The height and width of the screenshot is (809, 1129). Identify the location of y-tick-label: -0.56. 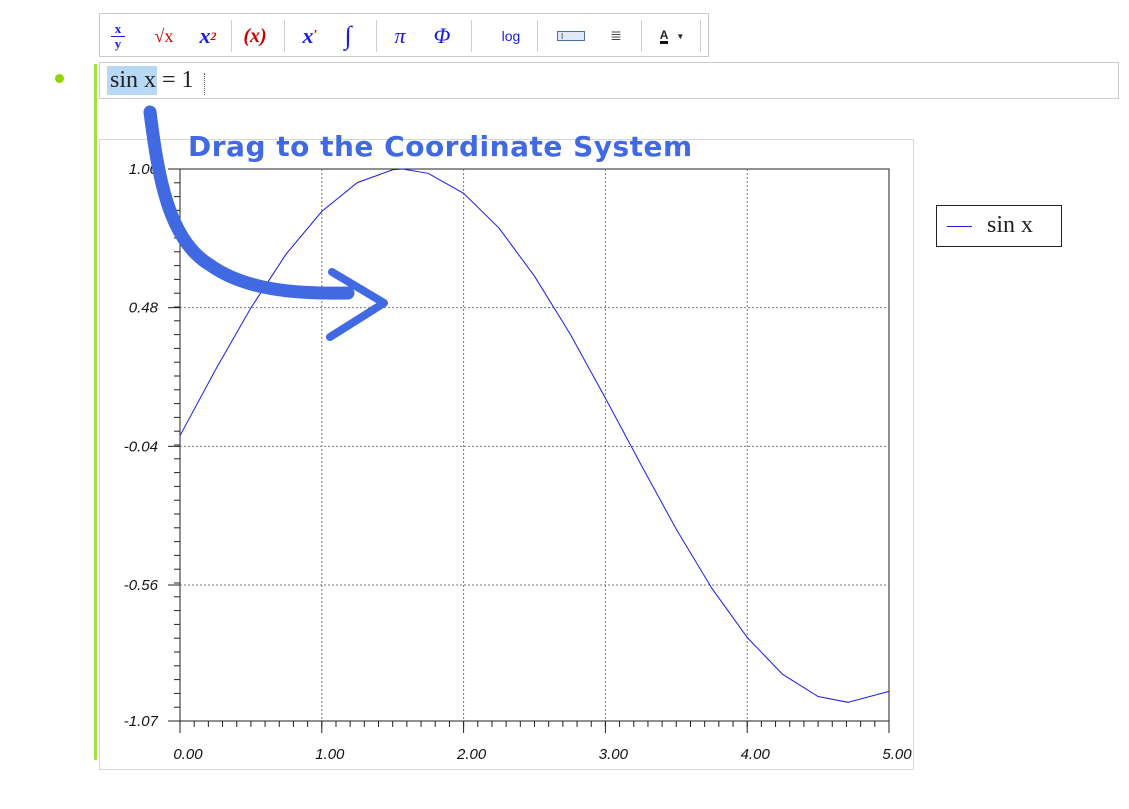
(141, 585).